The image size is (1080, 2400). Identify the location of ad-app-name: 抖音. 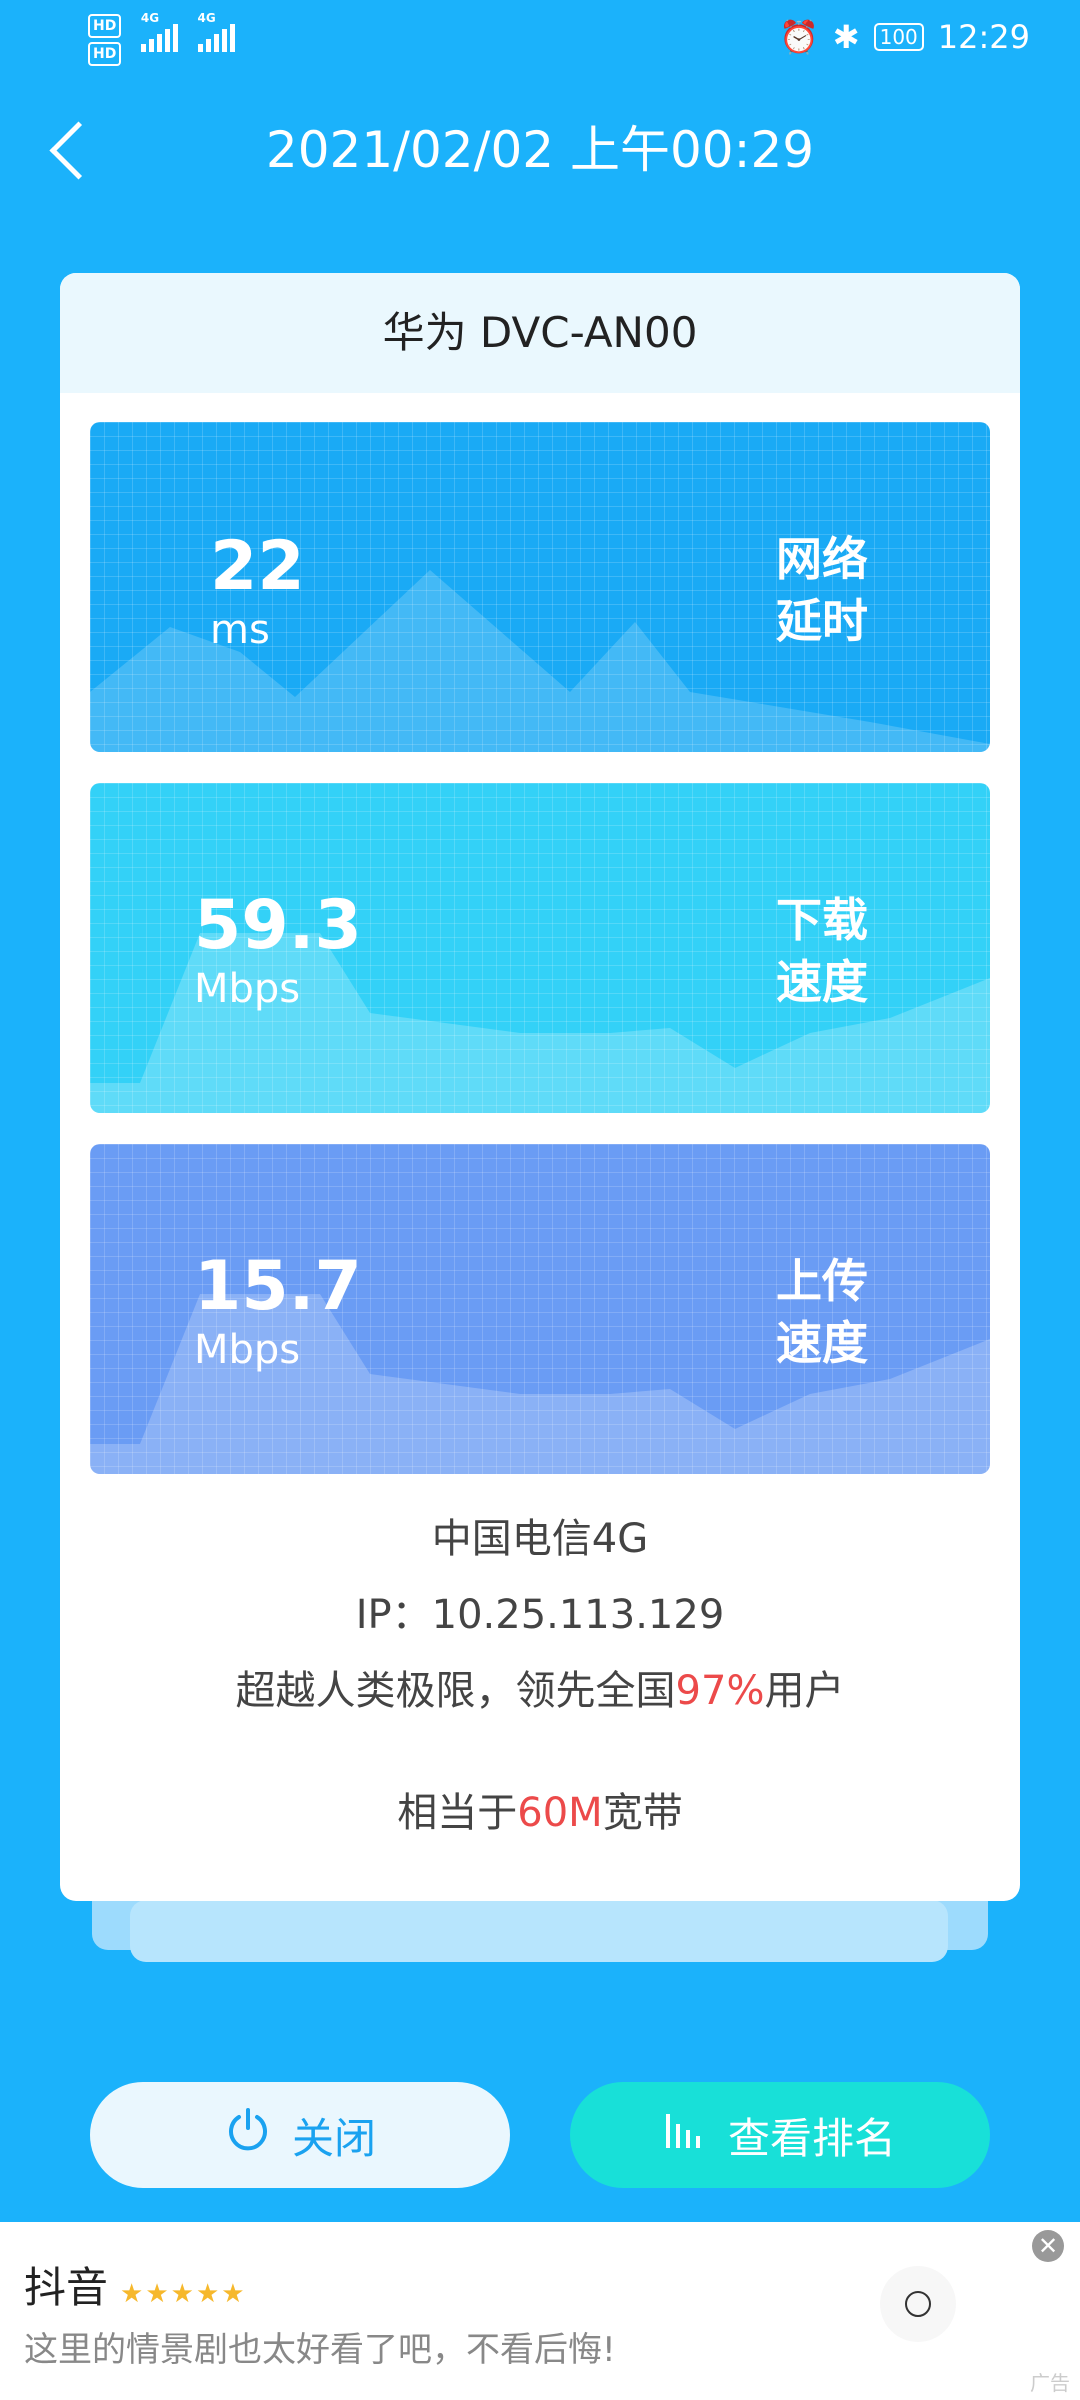
(66, 2287).